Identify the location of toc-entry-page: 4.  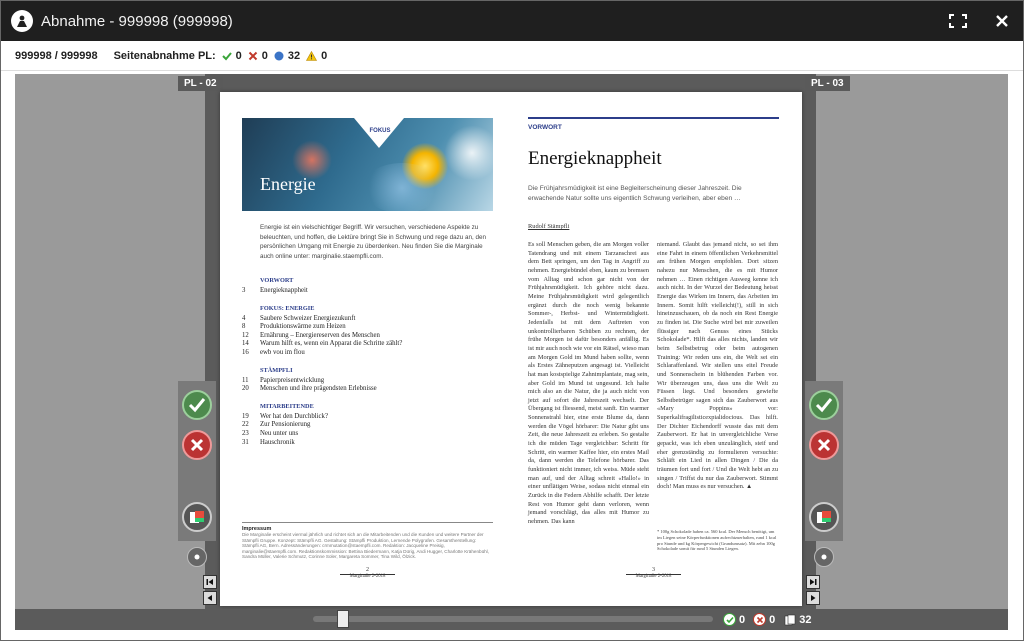
(244, 318).